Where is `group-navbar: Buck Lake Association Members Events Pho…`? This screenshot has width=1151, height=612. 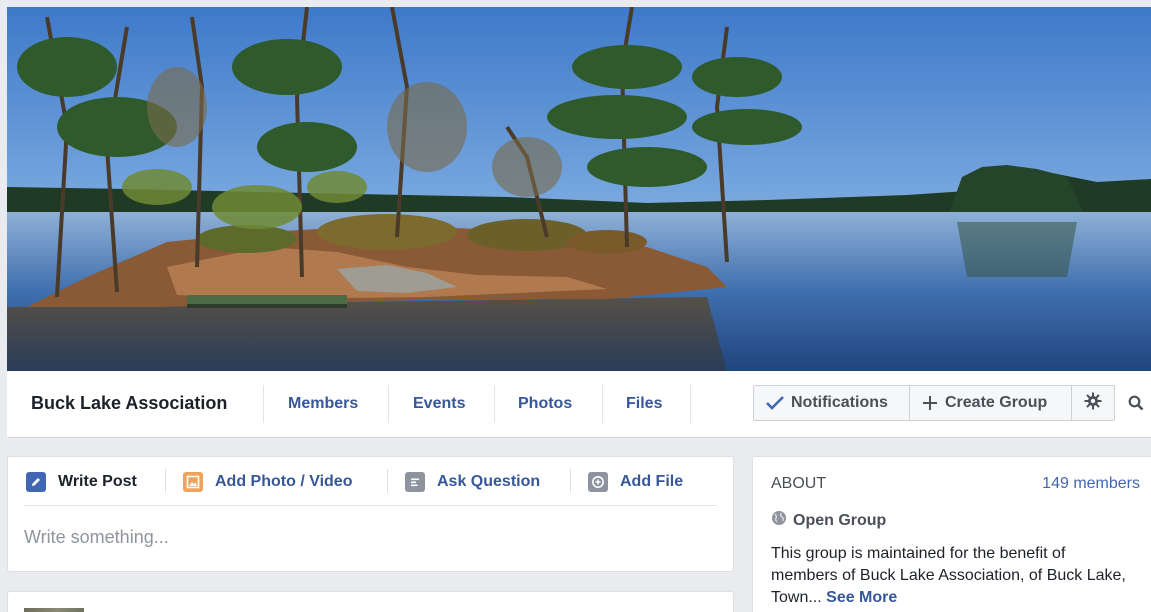
group-navbar: Buck Lake Association Members Events Pho… is located at coordinates (579, 404).